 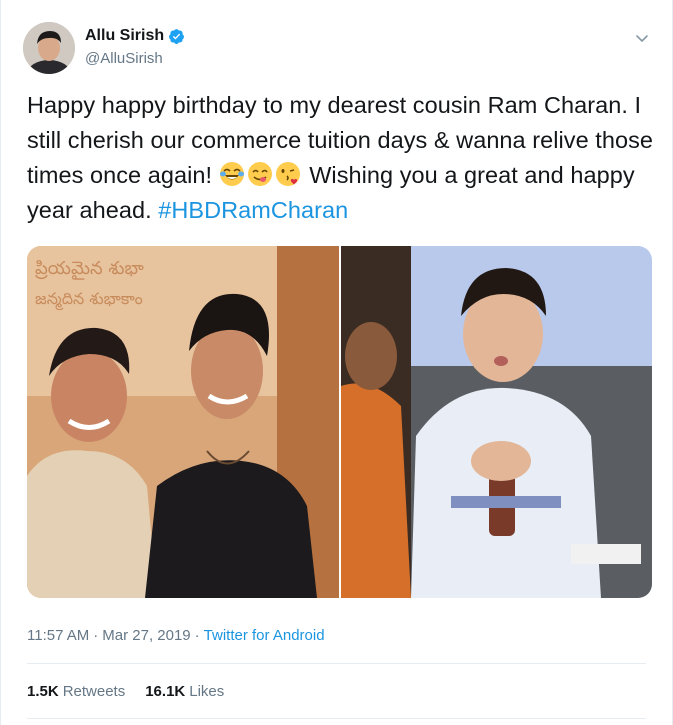 What do you see at coordinates (90, 269) in the screenshot?
I see `svg-text: ప్రియమైన శుభా` at bounding box center [90, 269].